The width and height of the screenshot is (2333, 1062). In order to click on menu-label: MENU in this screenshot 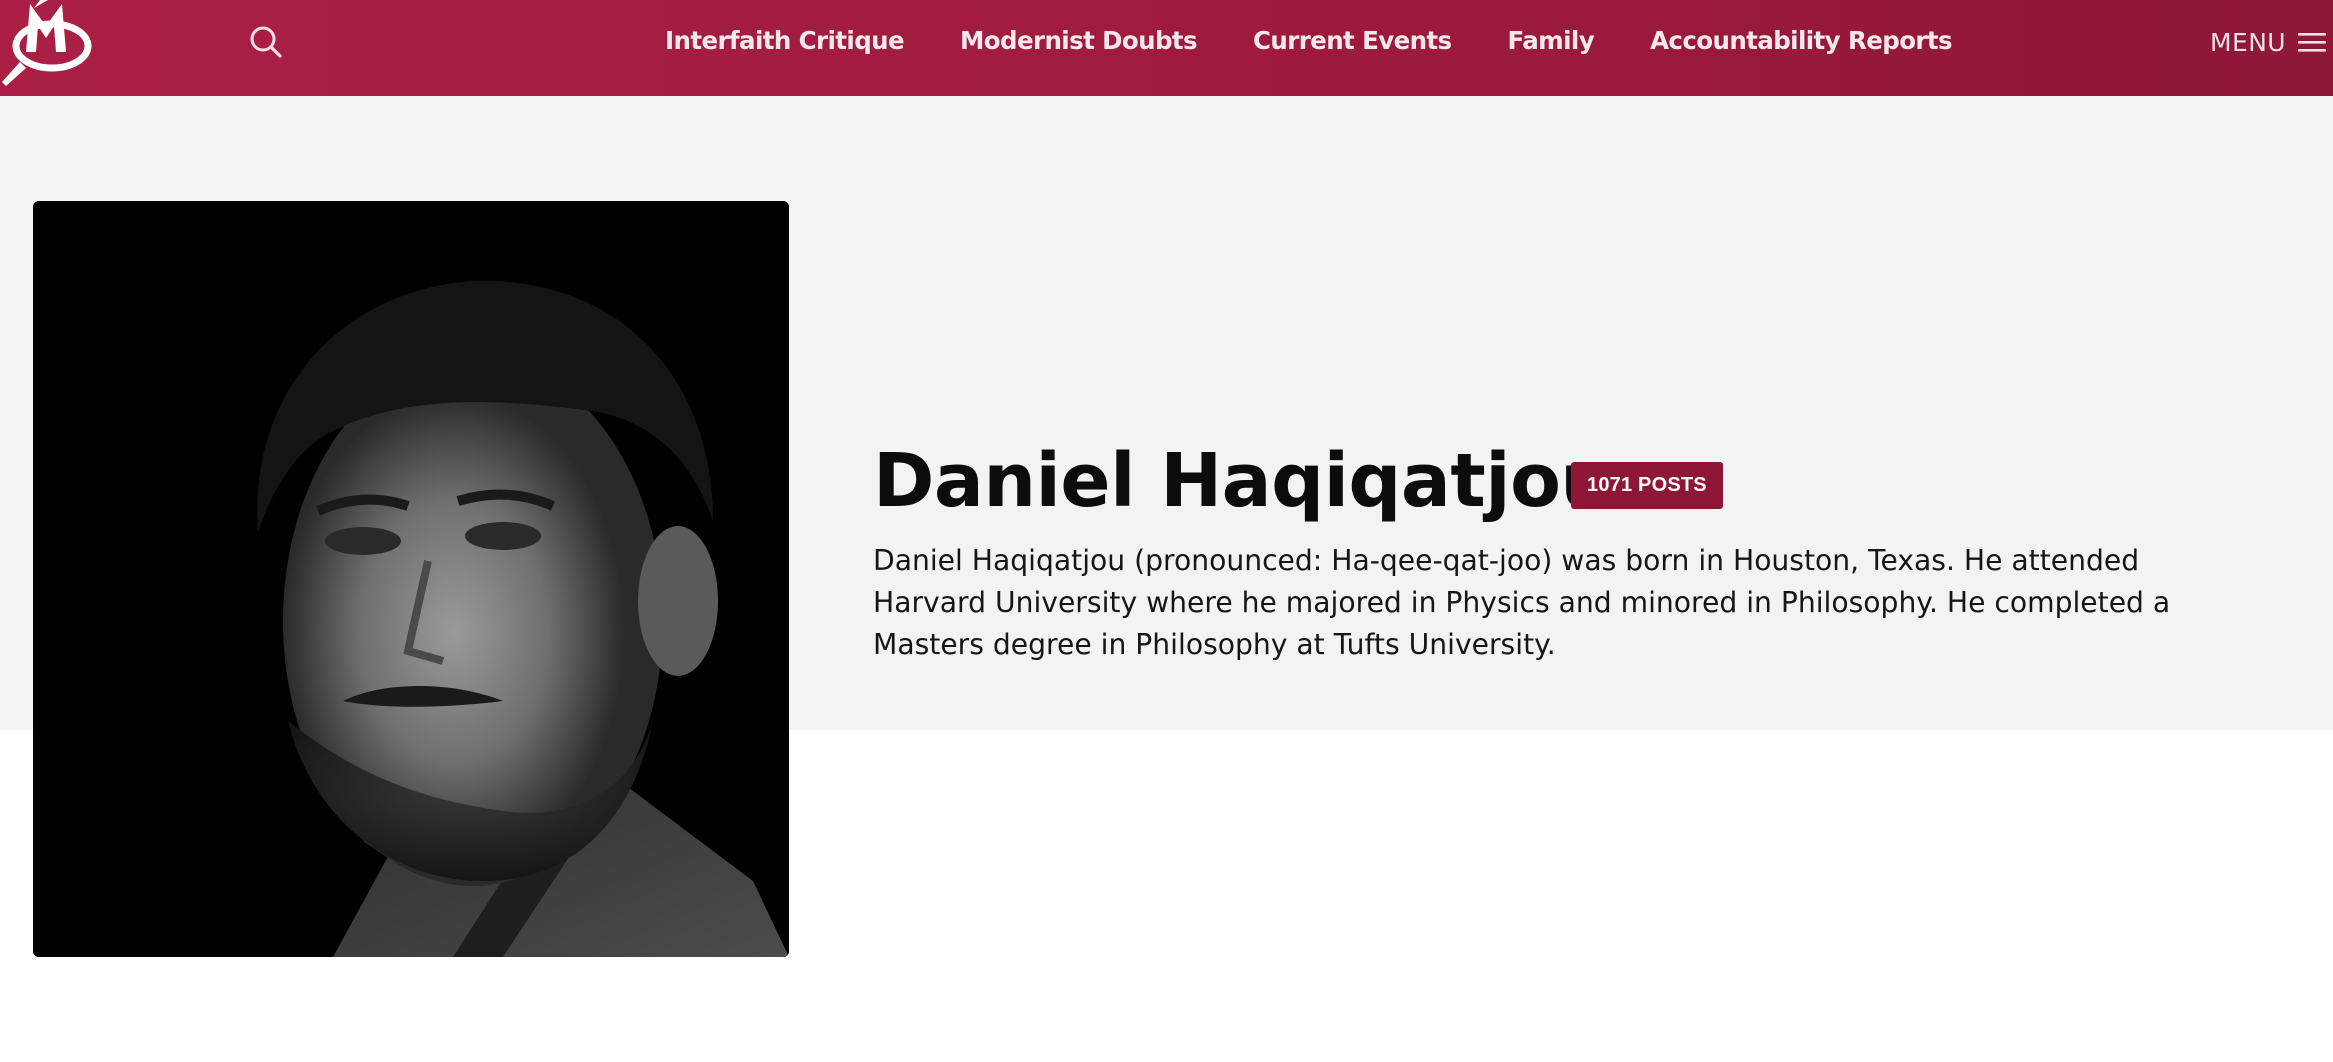, I will do `click(2248, 42)`.